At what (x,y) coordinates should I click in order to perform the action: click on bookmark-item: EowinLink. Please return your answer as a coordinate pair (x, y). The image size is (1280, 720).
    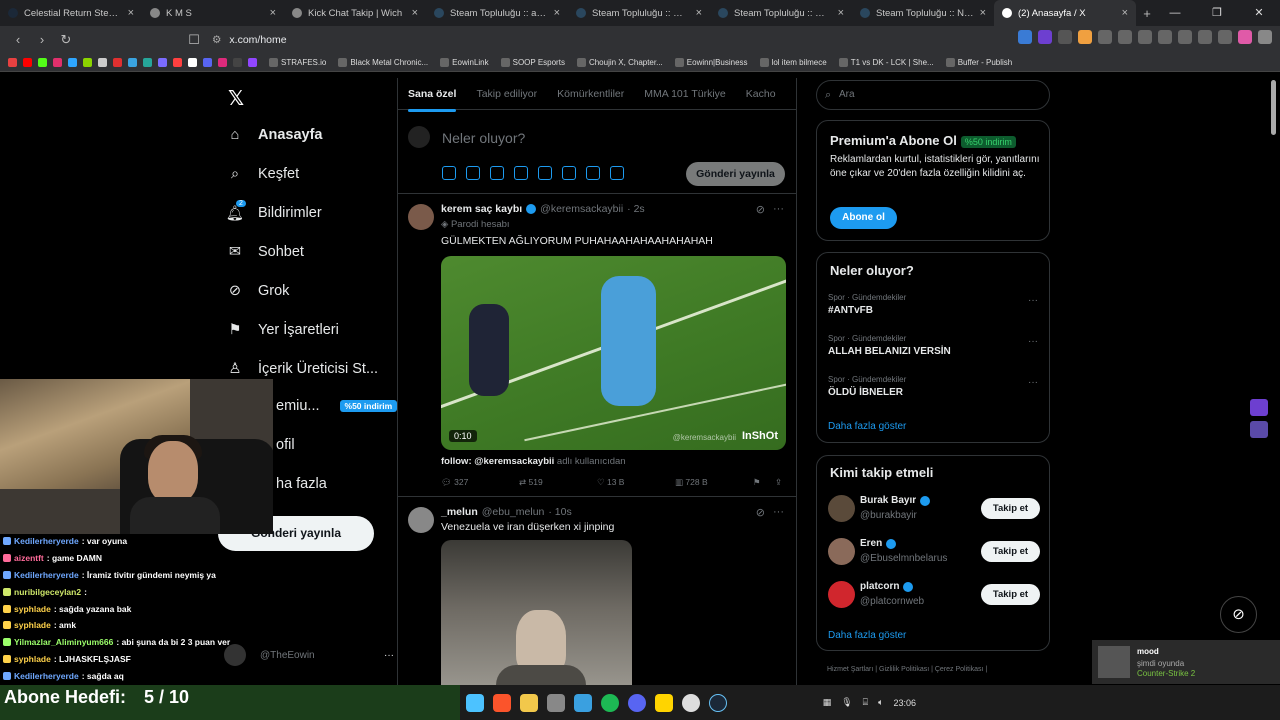
    Looking at the image, I should click on (464, 62).